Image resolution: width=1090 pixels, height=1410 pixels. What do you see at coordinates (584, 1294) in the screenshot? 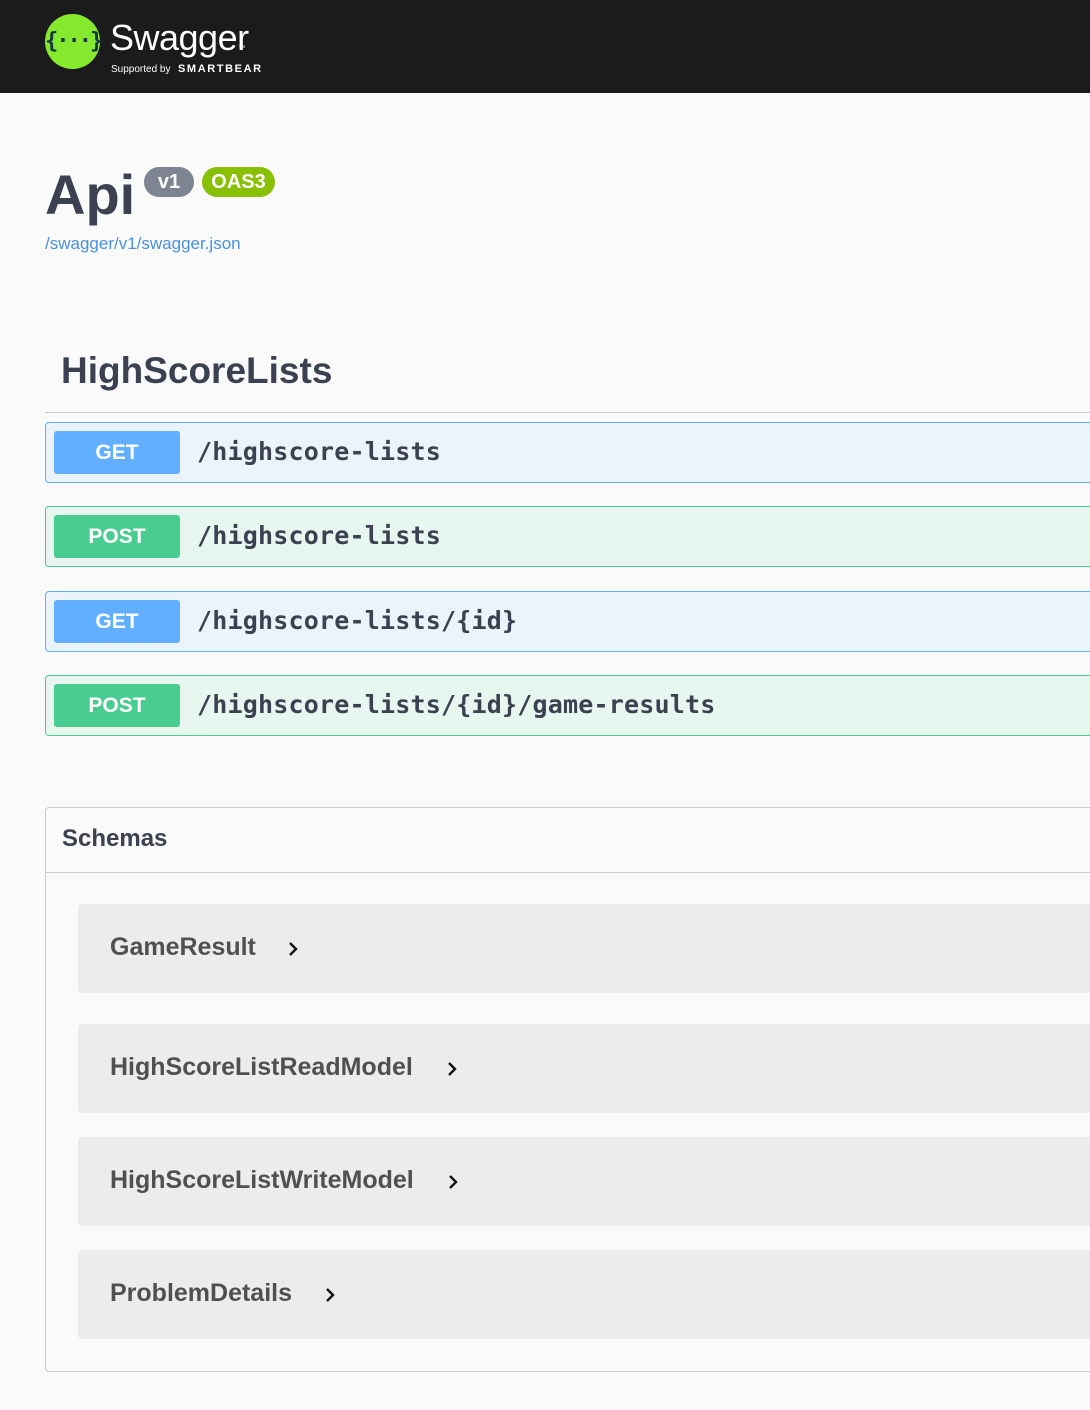
I see `model-problemdetails: ProblemDetails` at bounding box center [584, 1294].